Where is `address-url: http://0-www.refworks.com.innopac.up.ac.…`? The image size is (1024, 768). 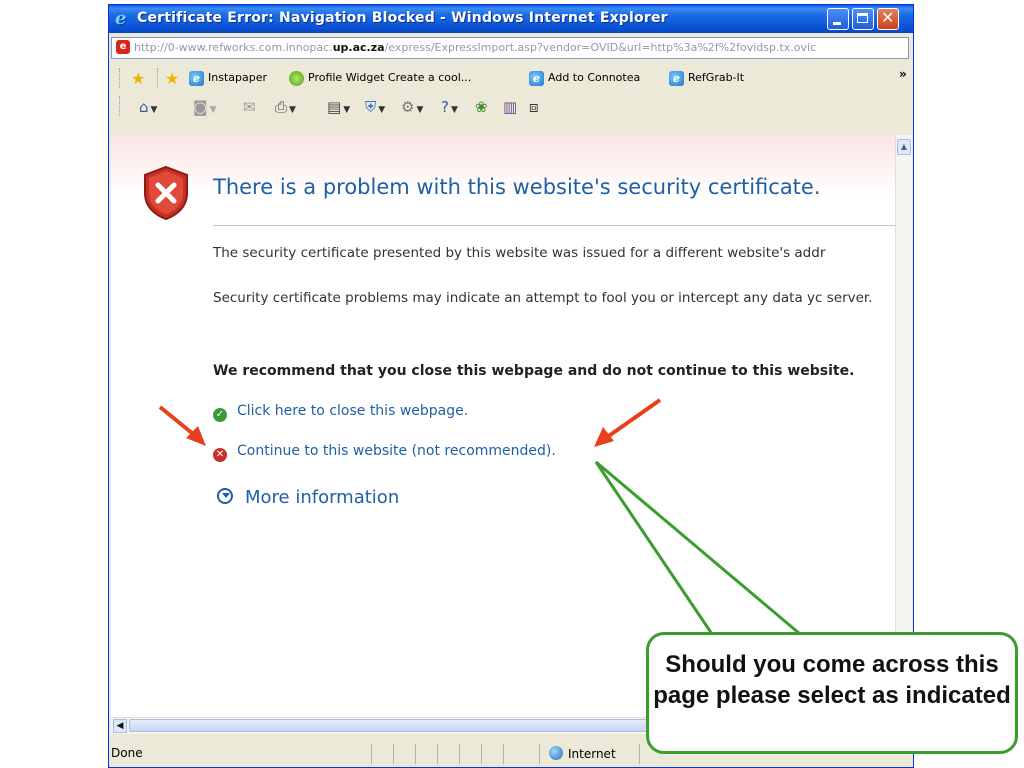 address-url: http://0-www.refworks.com.innopac.up.ac.… is located at coordinates (521, 47).